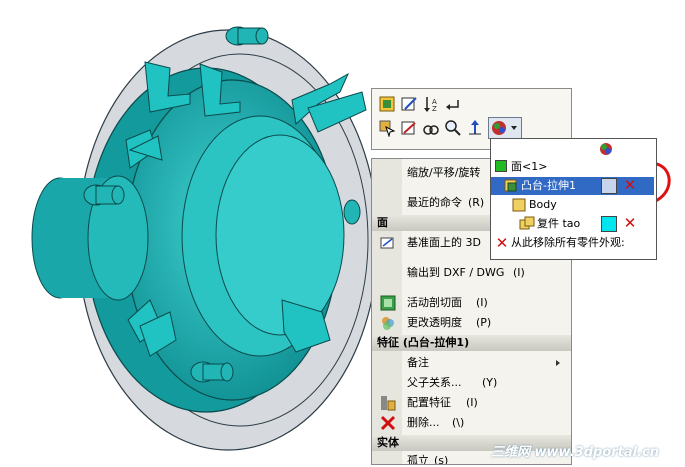 This screenshot has width=685, height=467. I want to click on sort-icon: AZ, so click(431, 104).